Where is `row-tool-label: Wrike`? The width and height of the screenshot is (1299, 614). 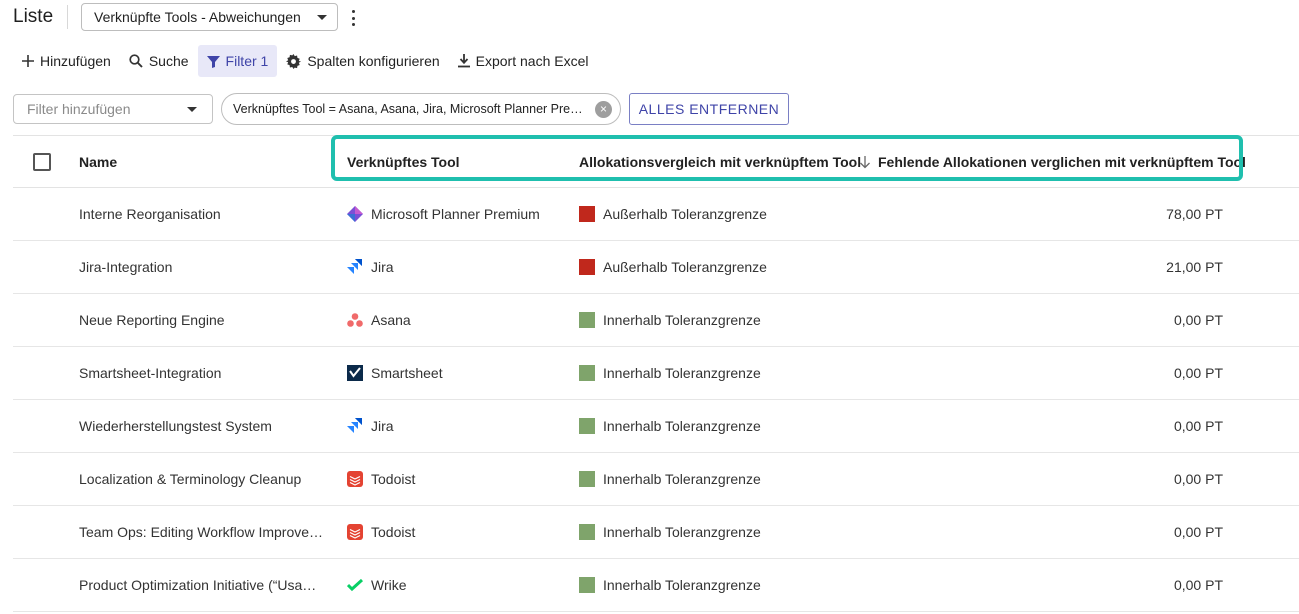 row-tool-label: Wrike is located at coordinates (389, 585).